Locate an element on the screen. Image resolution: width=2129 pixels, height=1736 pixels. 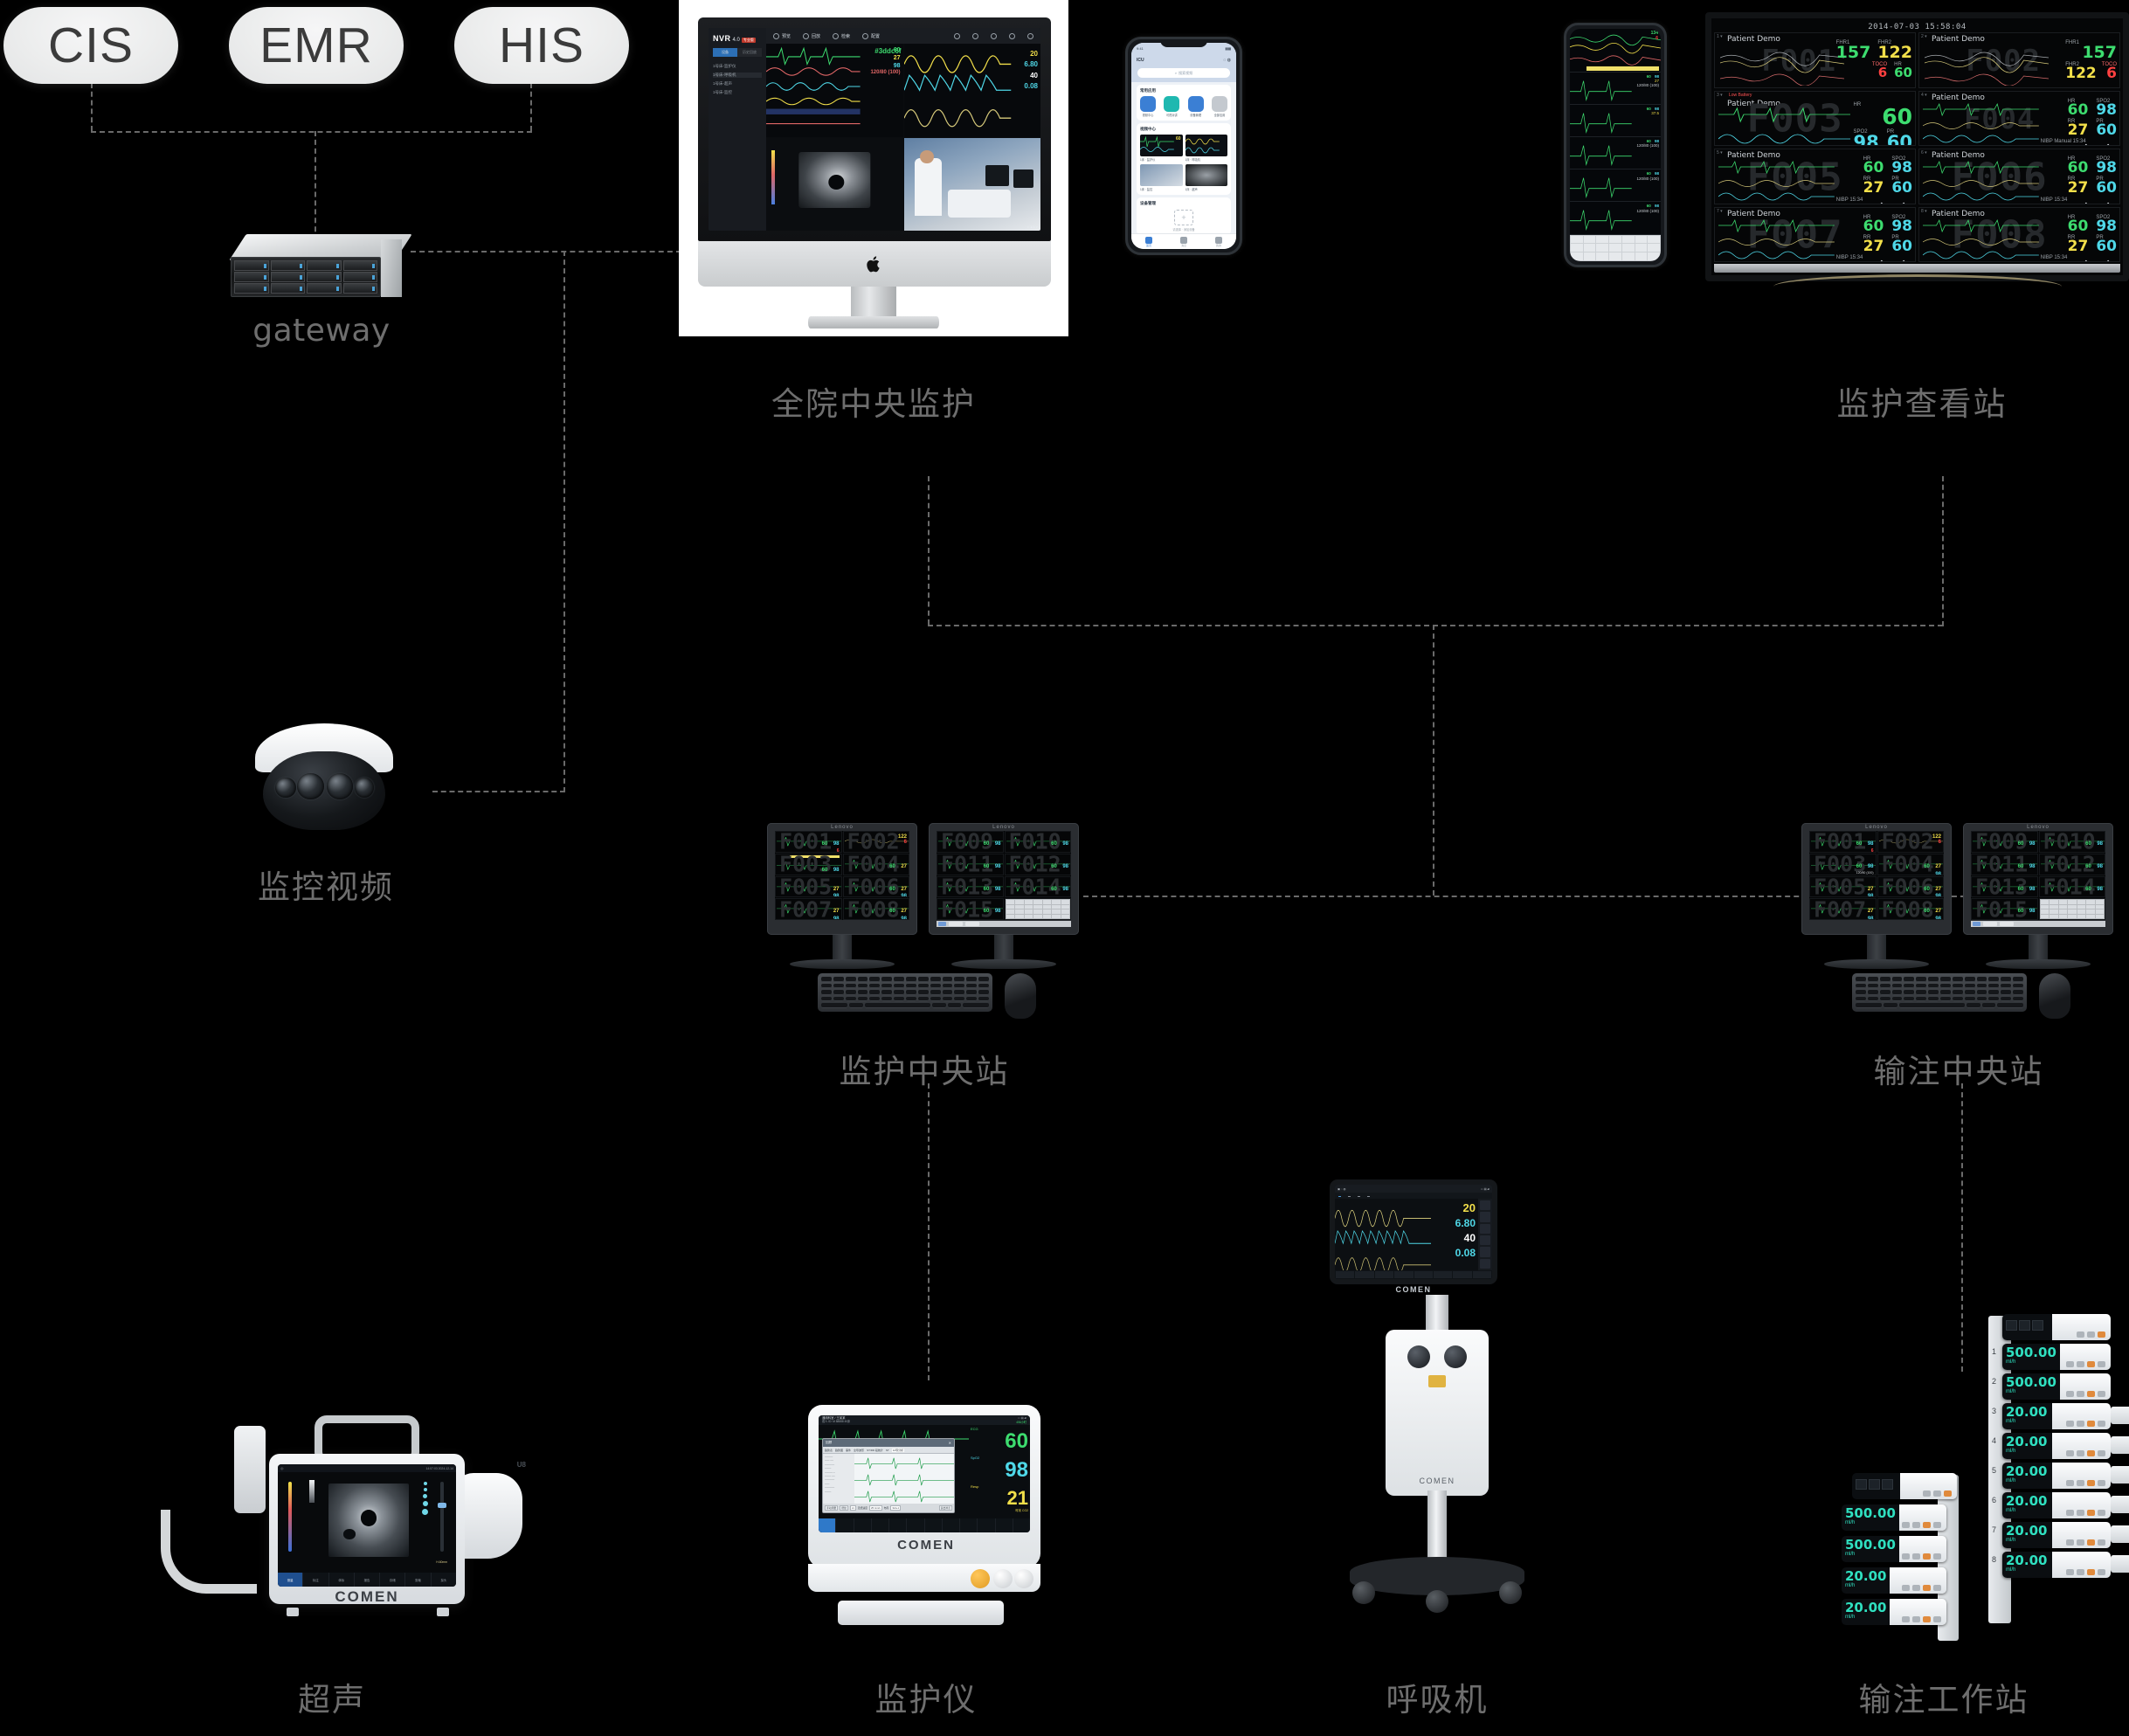
inf-bed-F012: F012 60 98 27 60 120/80 (100) is located at coordinates (2071, 864).